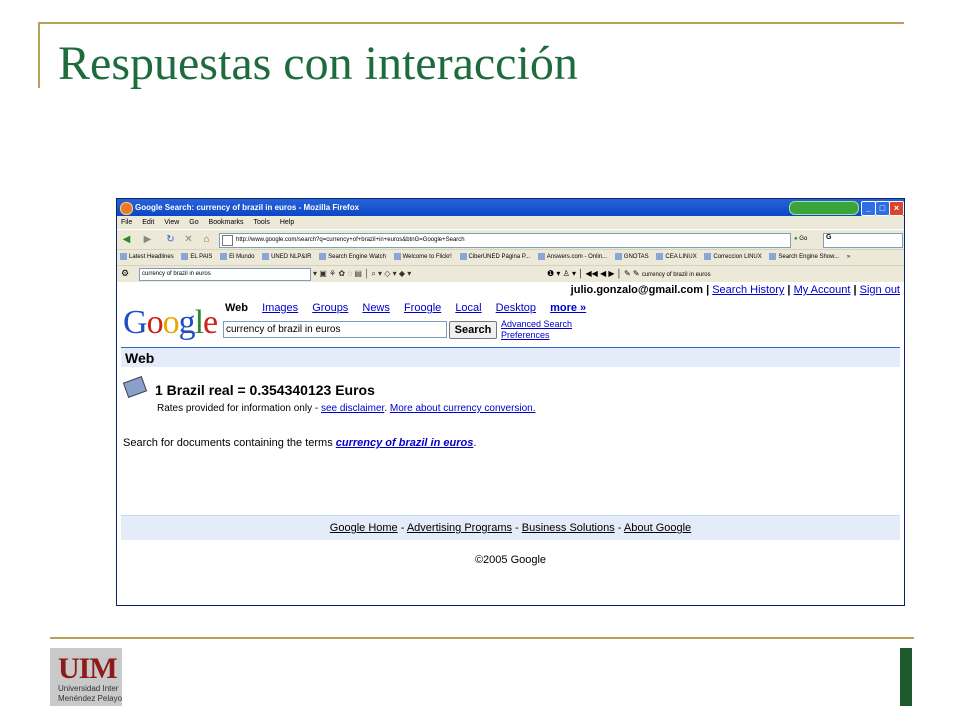  Describe the element at coordinates (318, 63) in the screenshot. I see `slide-title: Respuestas con interacción` at that location.